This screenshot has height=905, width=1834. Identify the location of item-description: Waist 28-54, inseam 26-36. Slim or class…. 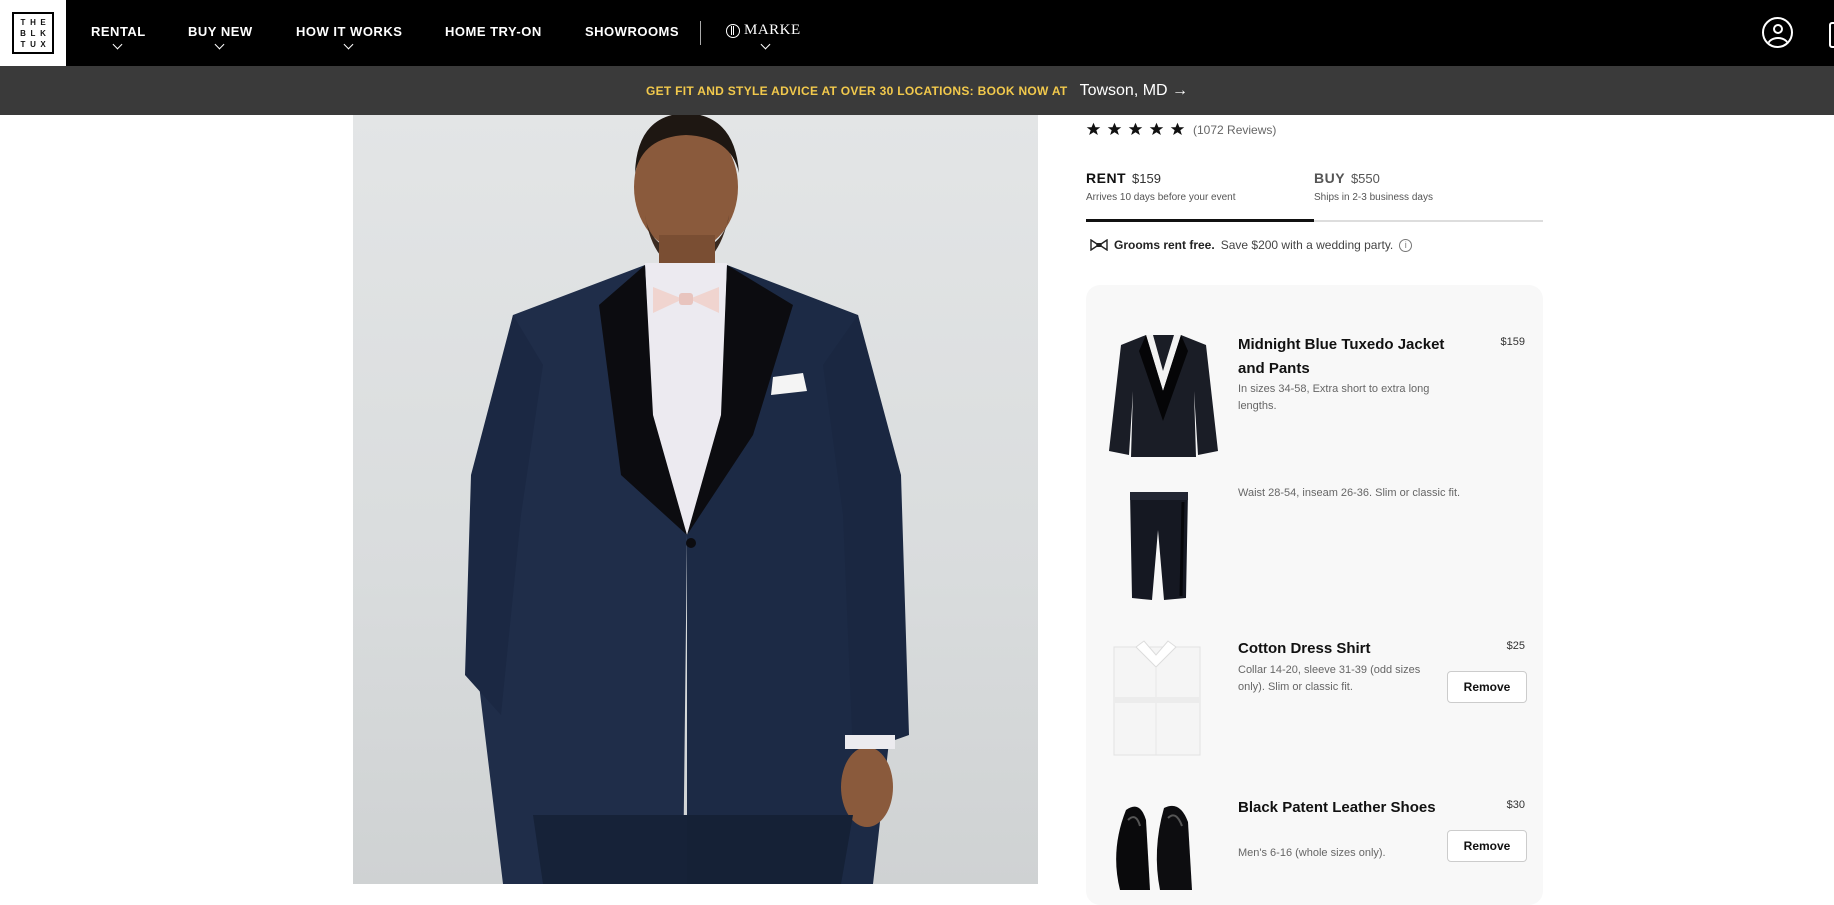
(1349, 493).